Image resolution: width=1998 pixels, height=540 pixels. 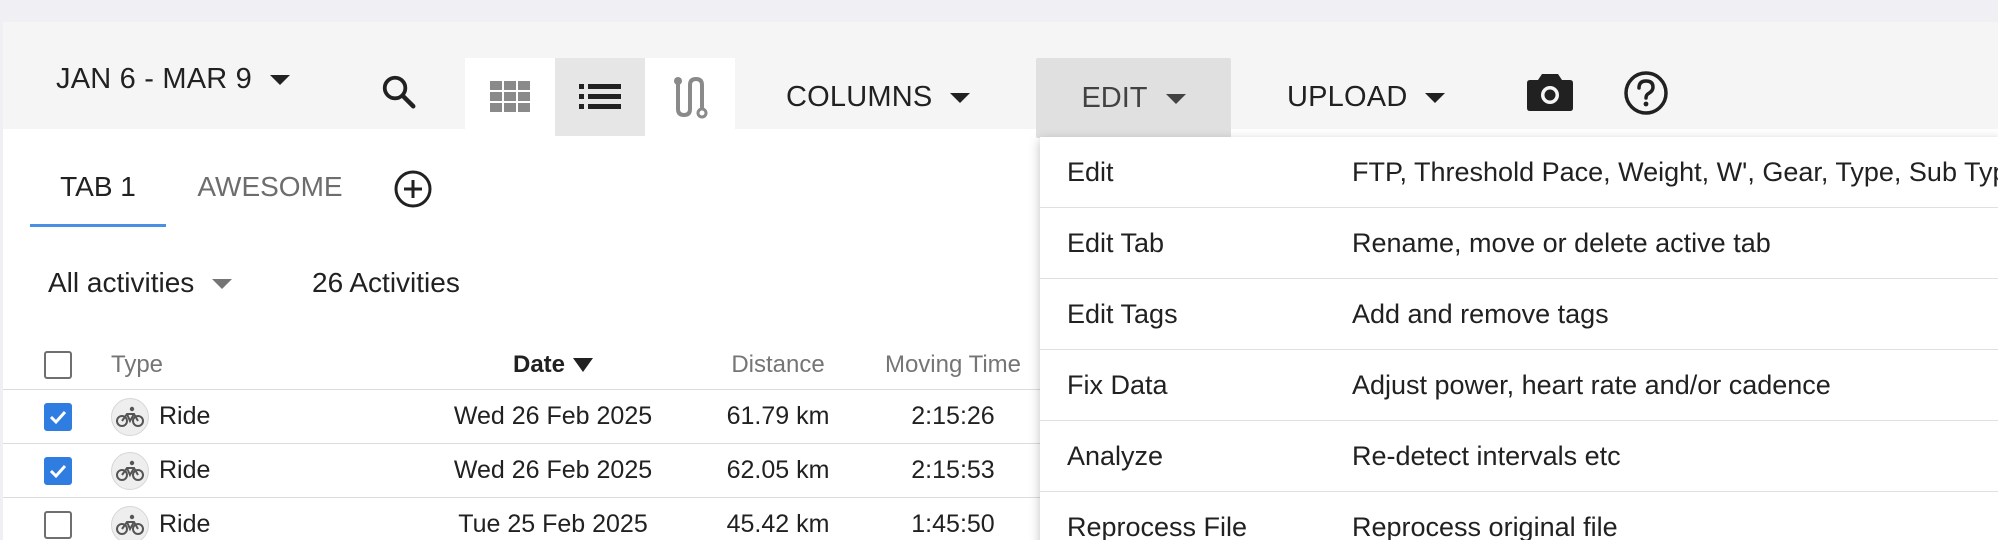 I want to click on search-button, so click(x=399, y=92).